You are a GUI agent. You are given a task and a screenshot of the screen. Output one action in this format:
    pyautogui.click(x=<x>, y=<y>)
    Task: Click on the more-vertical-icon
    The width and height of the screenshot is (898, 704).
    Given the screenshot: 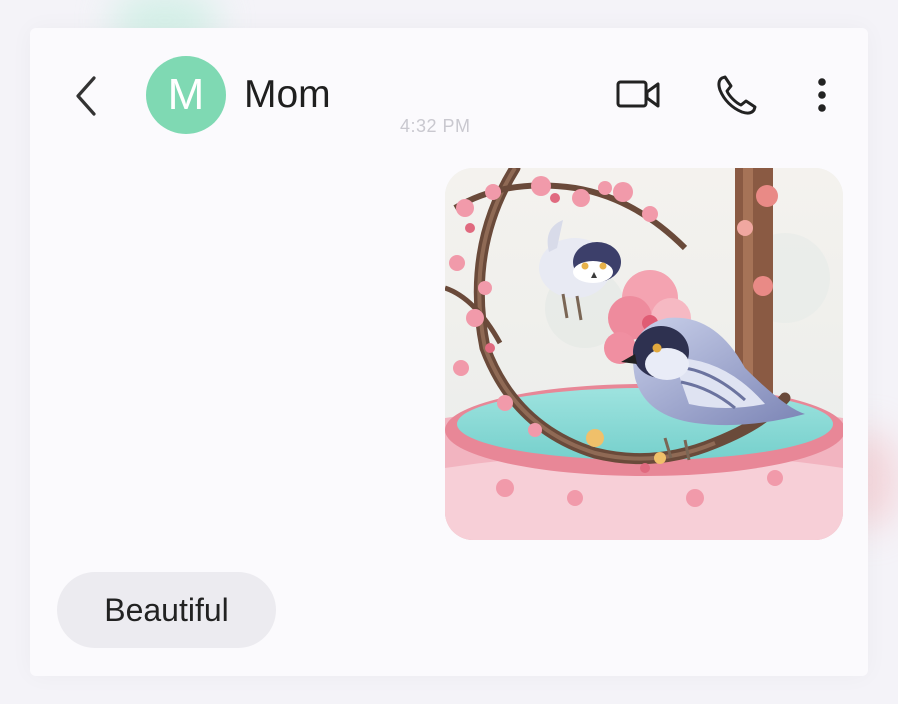 What is the action you would take?
    pyautogui.click(x=822, y=95)
    